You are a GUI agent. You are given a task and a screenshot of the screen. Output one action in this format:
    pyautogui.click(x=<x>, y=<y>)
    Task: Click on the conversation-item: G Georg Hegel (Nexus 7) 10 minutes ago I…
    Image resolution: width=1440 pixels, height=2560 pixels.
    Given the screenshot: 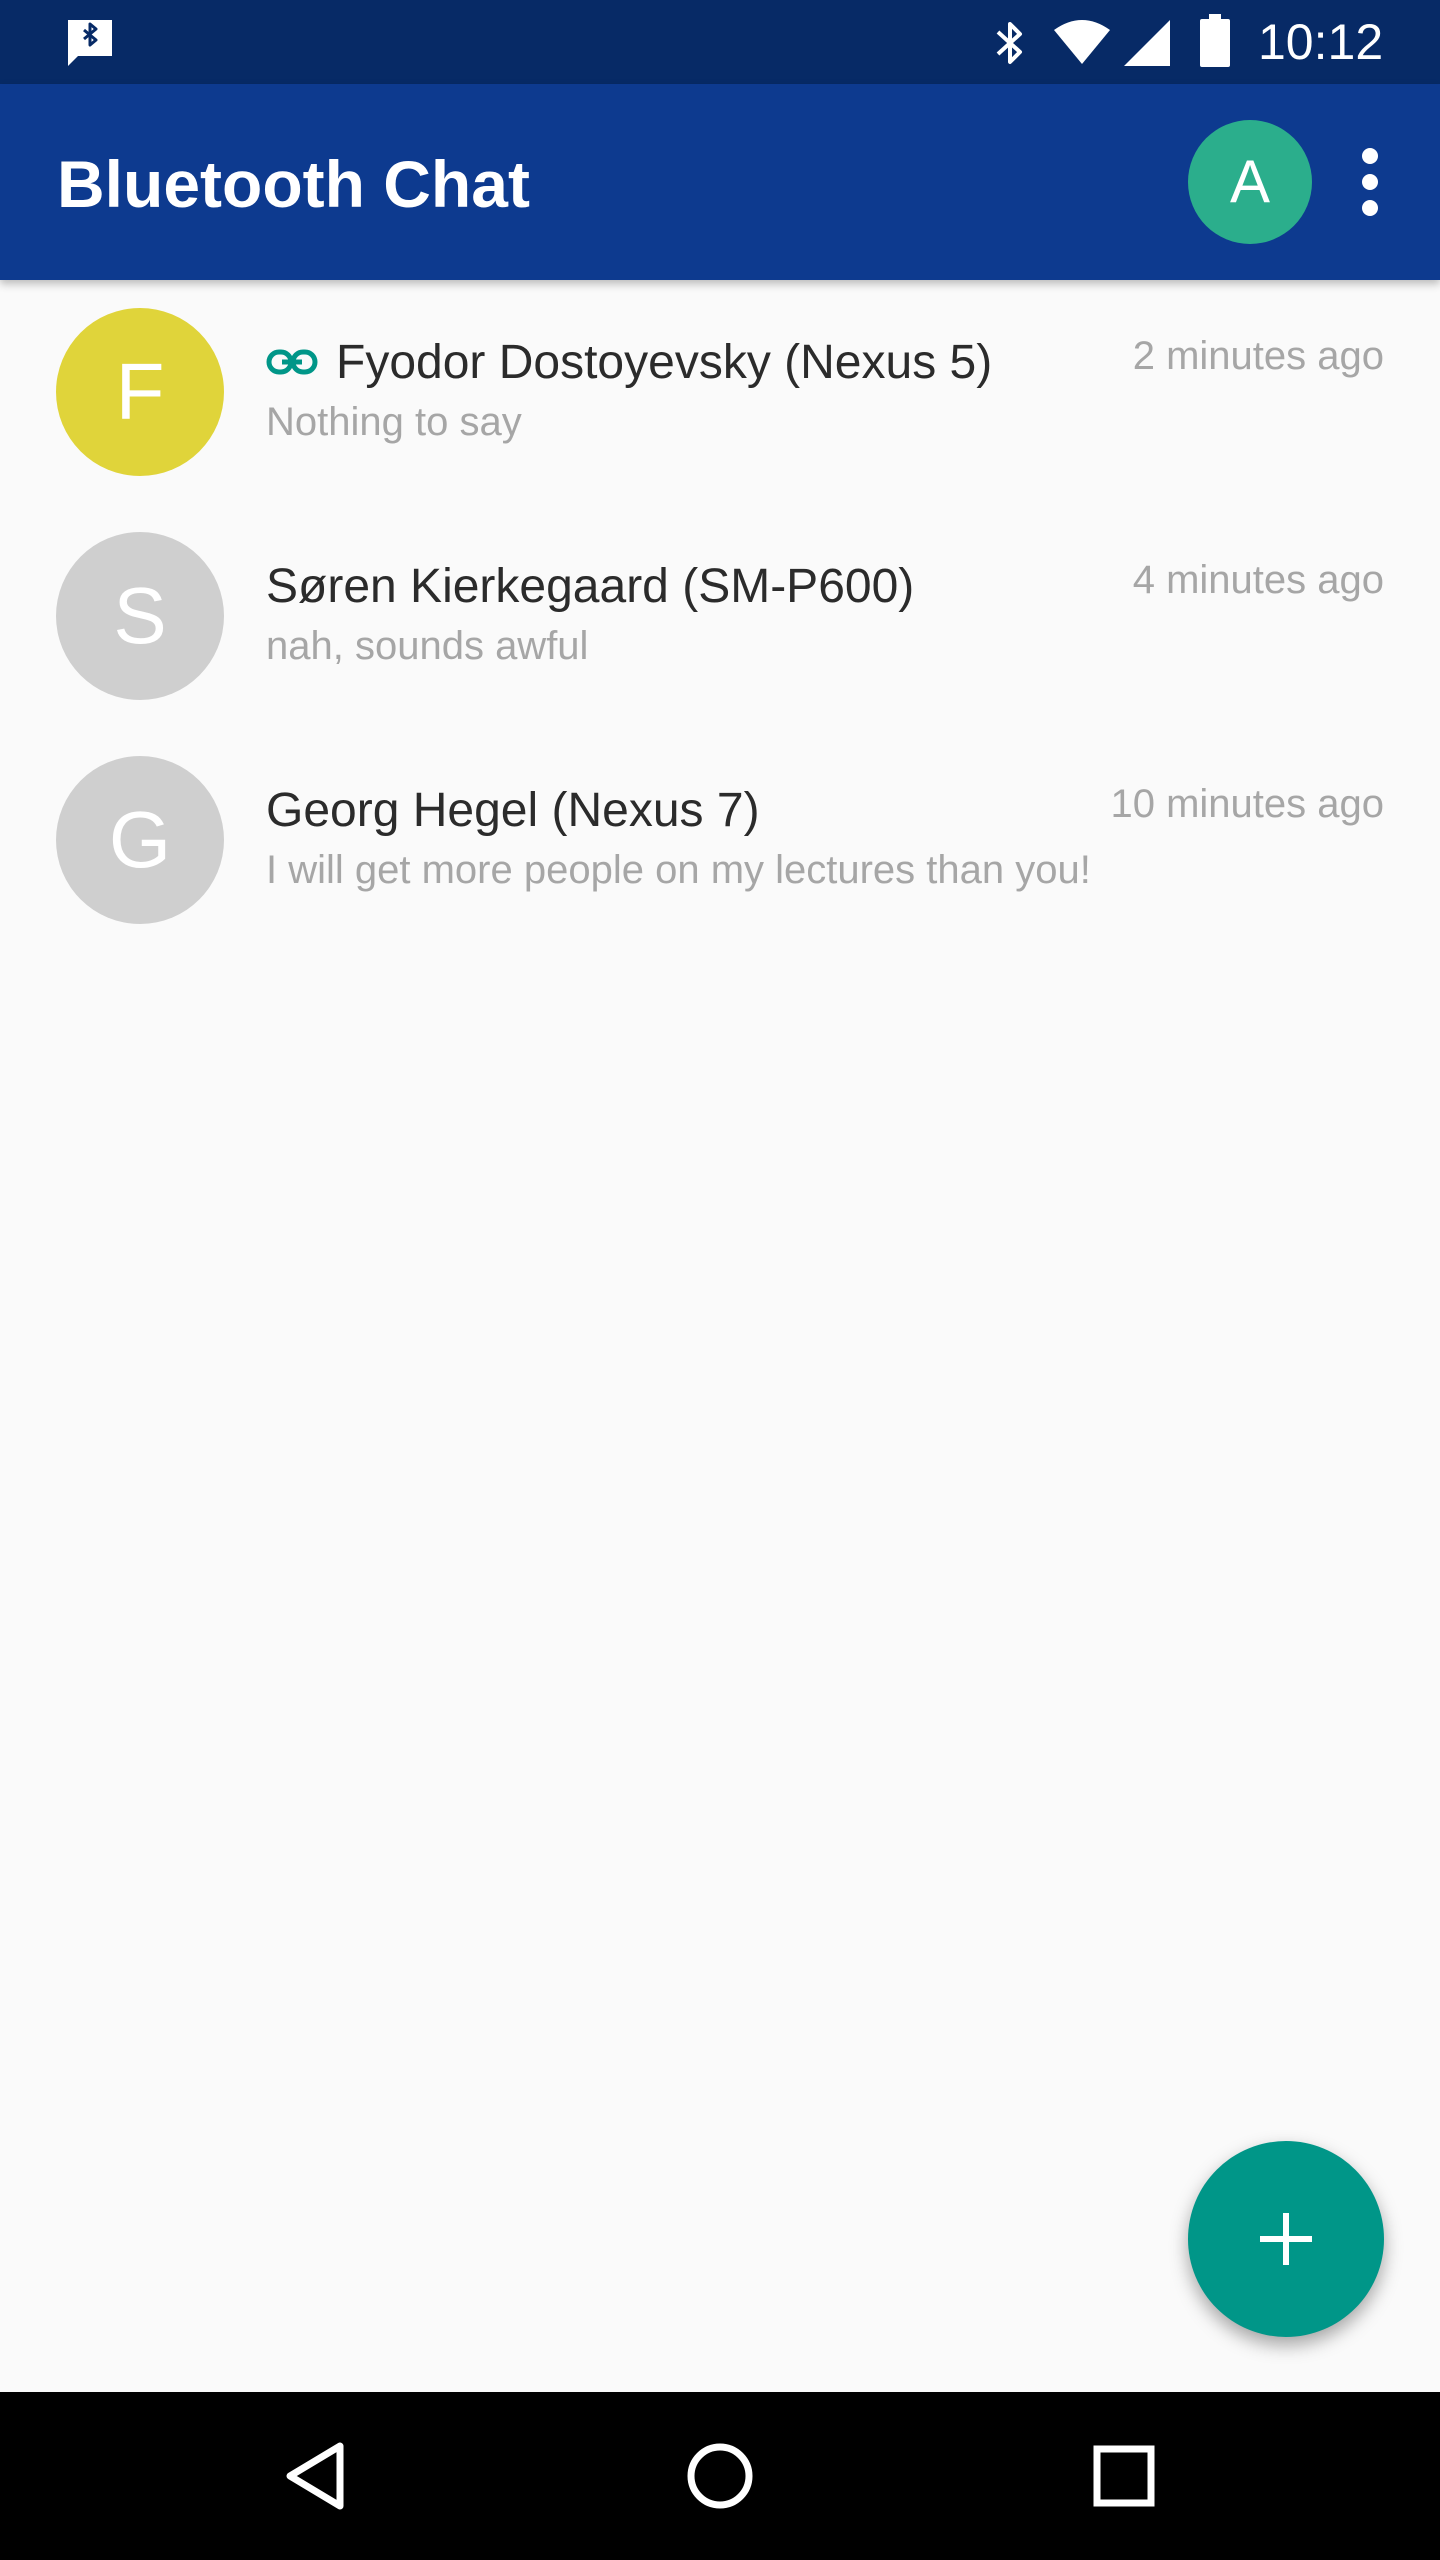 What is the action you would take?
    pyautogui.click(x=720, y=840)
    